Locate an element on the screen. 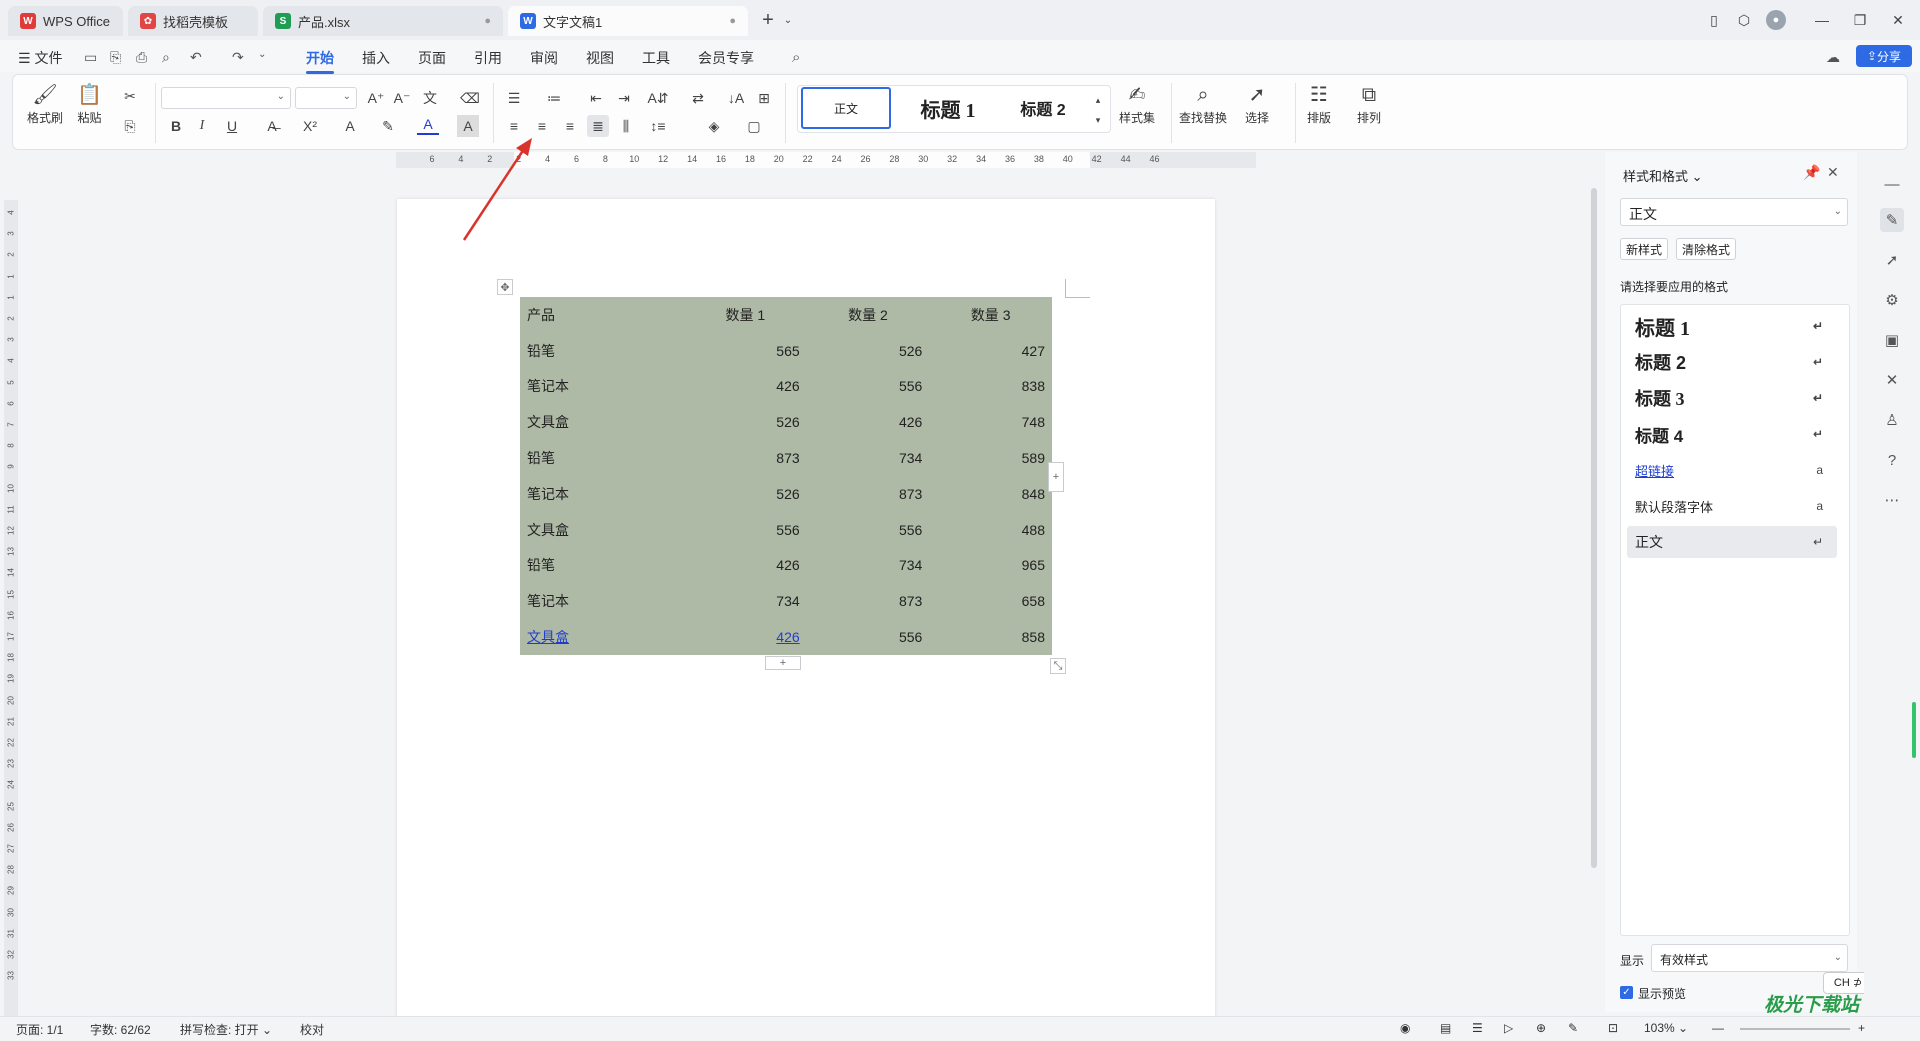  document-scrollbar is located at coordinates (1594, 582).